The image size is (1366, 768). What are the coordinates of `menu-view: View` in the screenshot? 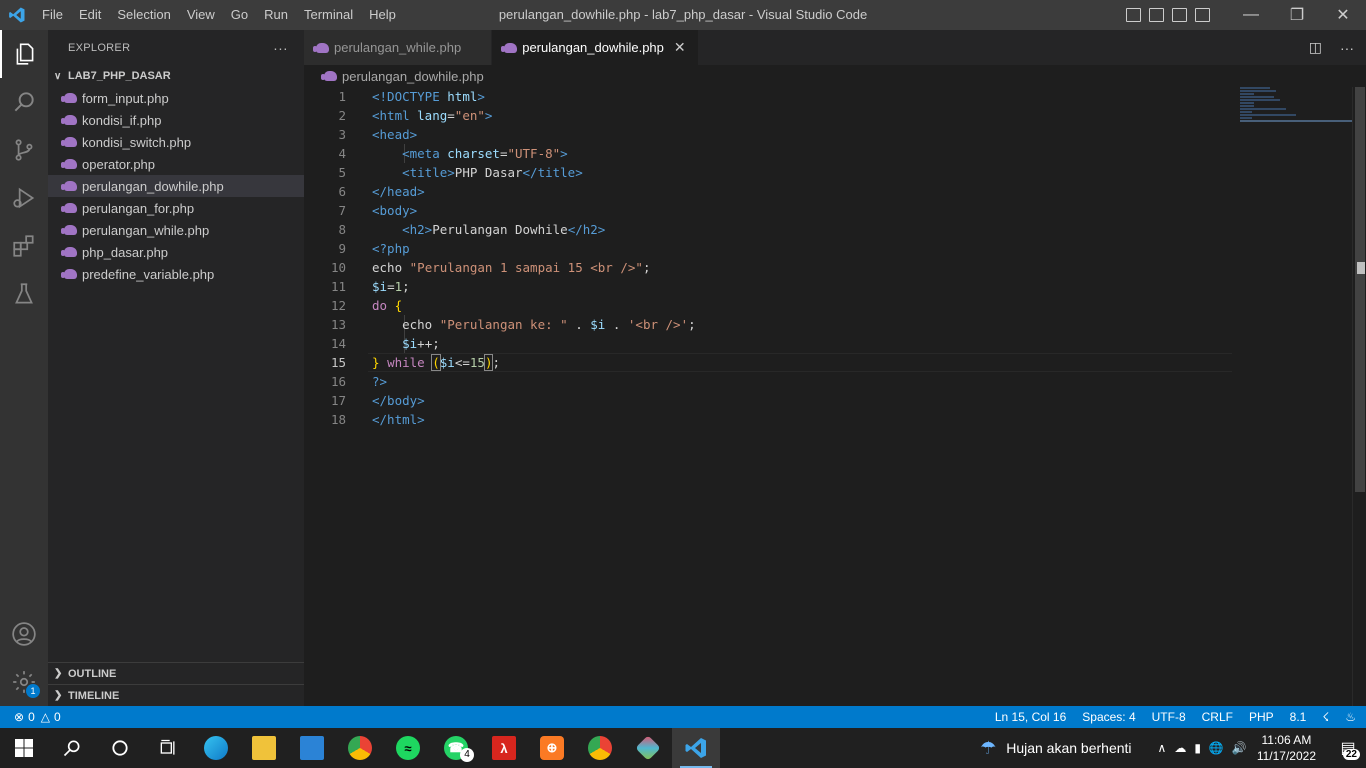 It's located at (201, 15).